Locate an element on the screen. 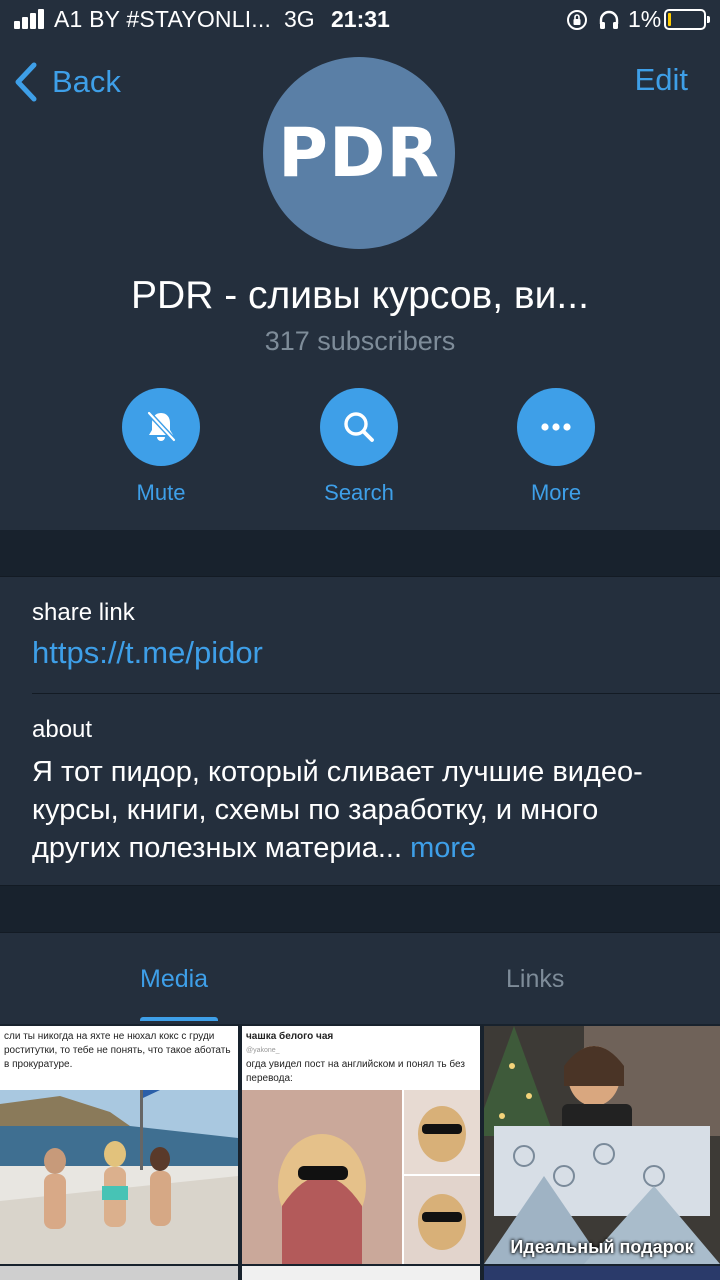 This screenshot has width=720, height=1280. more-button: More is located at coordinates (556, 447).